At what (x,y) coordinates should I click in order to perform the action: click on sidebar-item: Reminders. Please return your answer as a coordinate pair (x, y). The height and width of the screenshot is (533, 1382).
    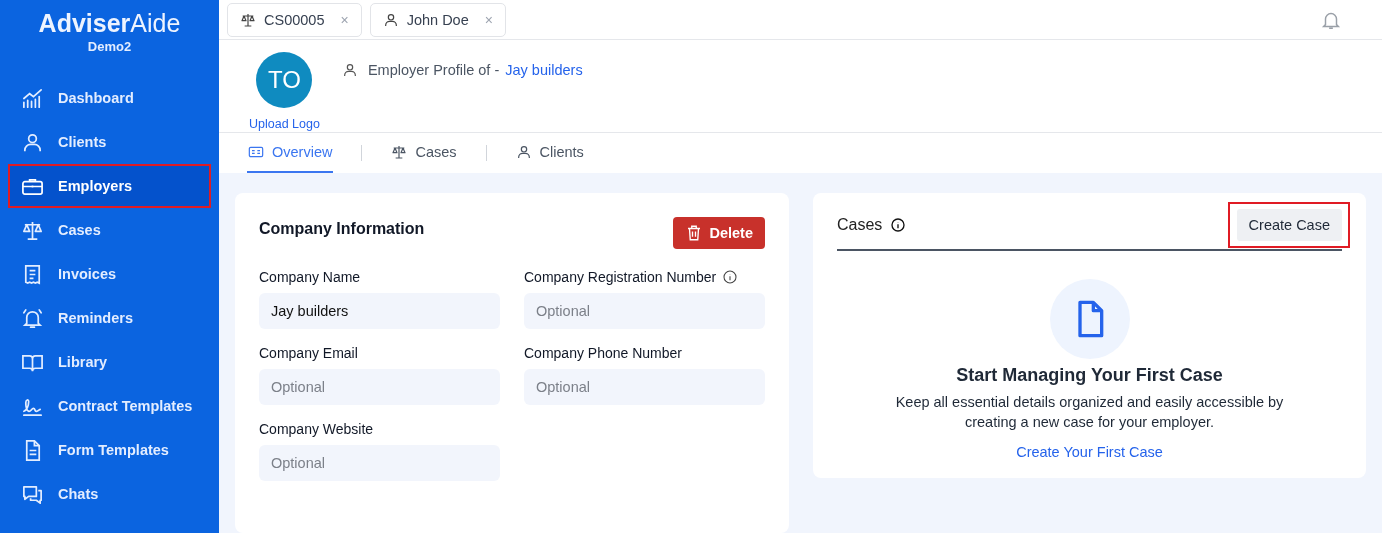
    Looking at the image, I should click on (109, 318).